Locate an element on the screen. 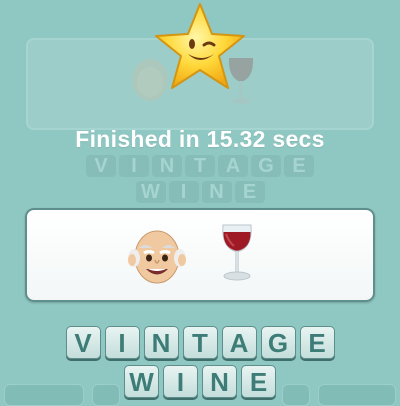 The width and height of the screenshot is (400, 406). background-answer-row-1: V I N T A G E is located at coordinates (200, 166).